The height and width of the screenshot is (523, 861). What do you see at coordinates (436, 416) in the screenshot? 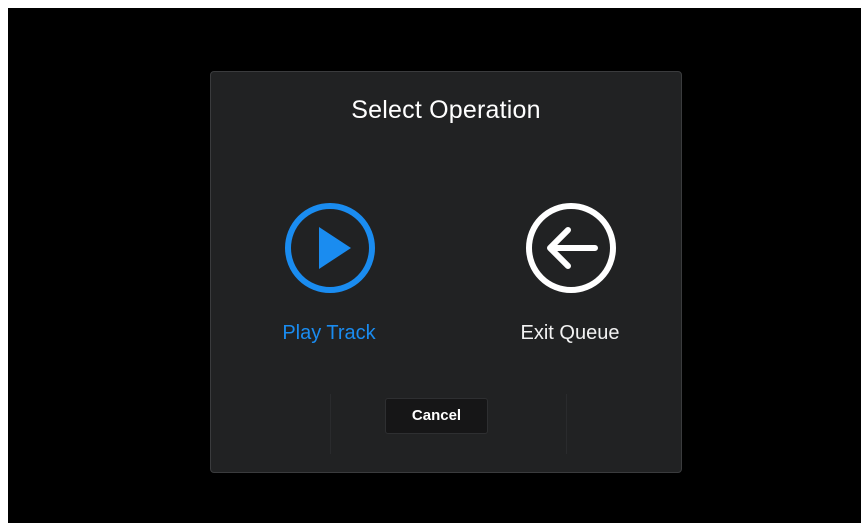
I see `cancel-button: Cancel` at bounding box center [436, 416].